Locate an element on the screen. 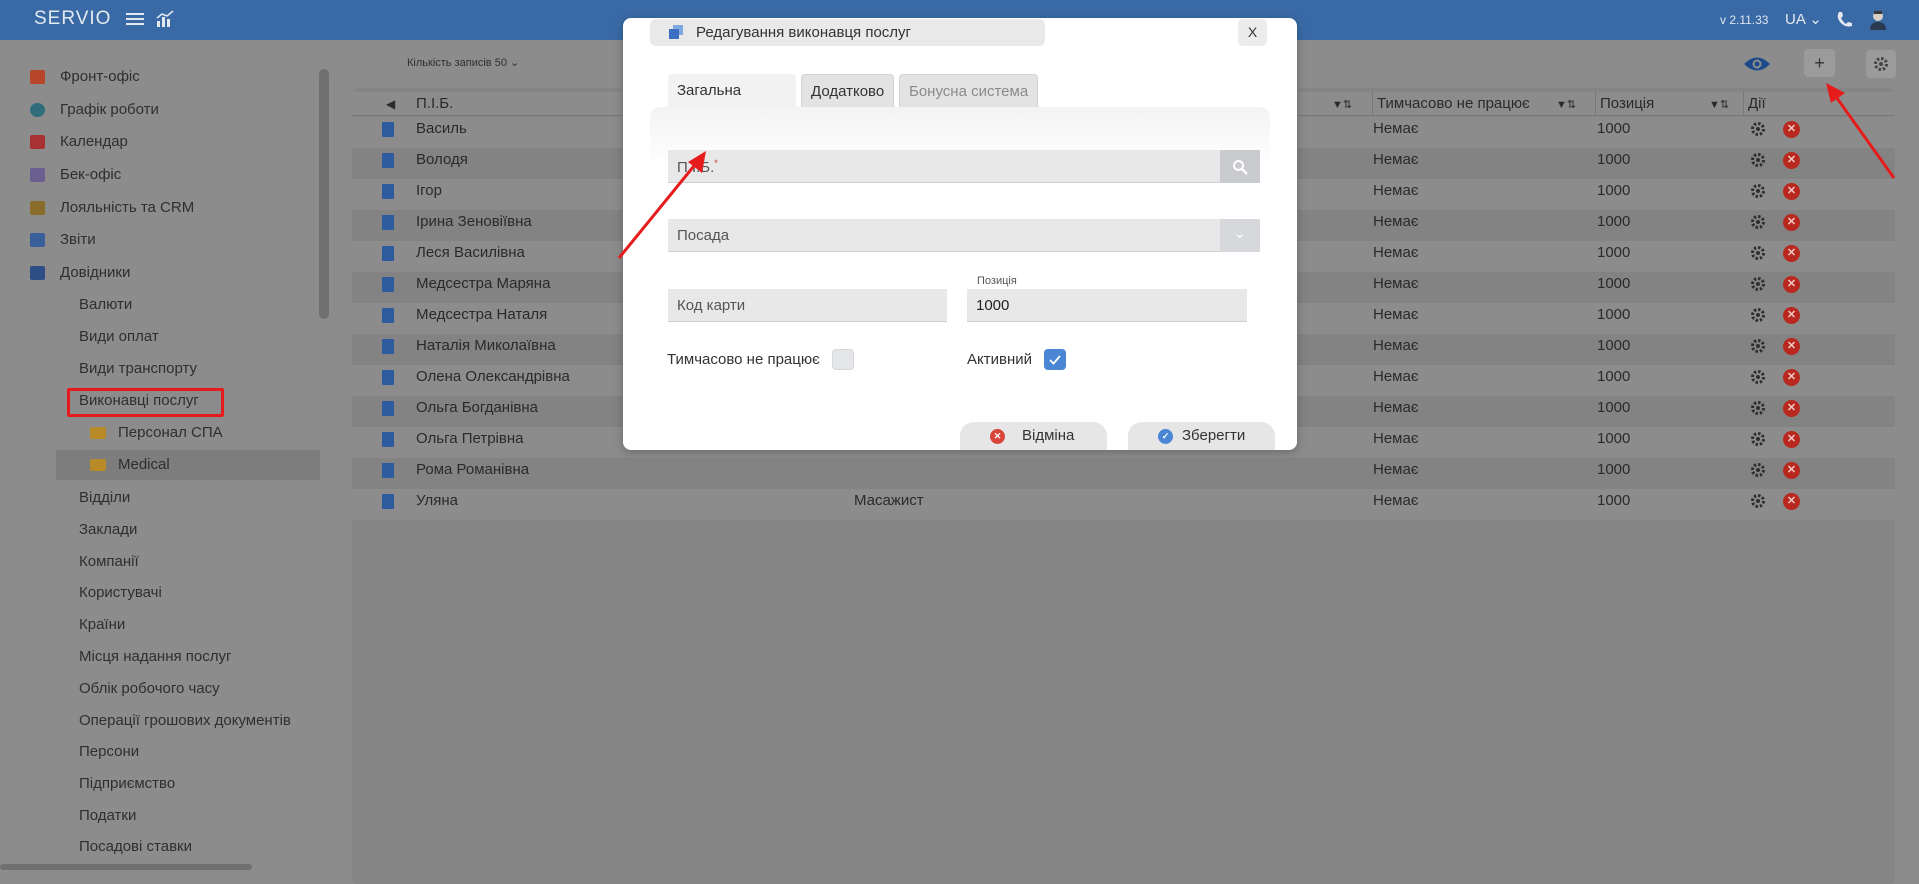 This screenshot has width=1919, height=884. sidebar-subitem-payment-types: Види оплат is located at coordinates (119, 337).